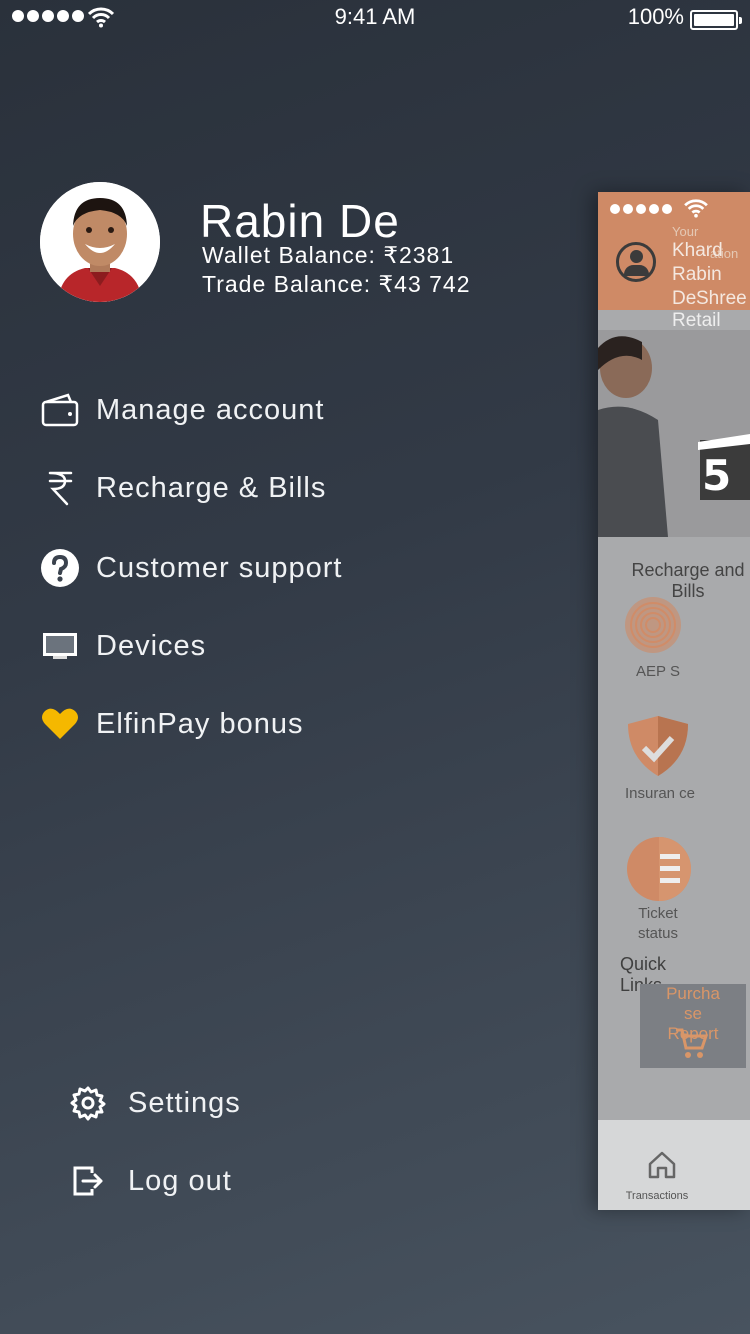 The image size is (750, 1334). What do you see at coordinates (662, 1165) in the screenshot?
I see `home-icon` at bounding box center [662, 1165].